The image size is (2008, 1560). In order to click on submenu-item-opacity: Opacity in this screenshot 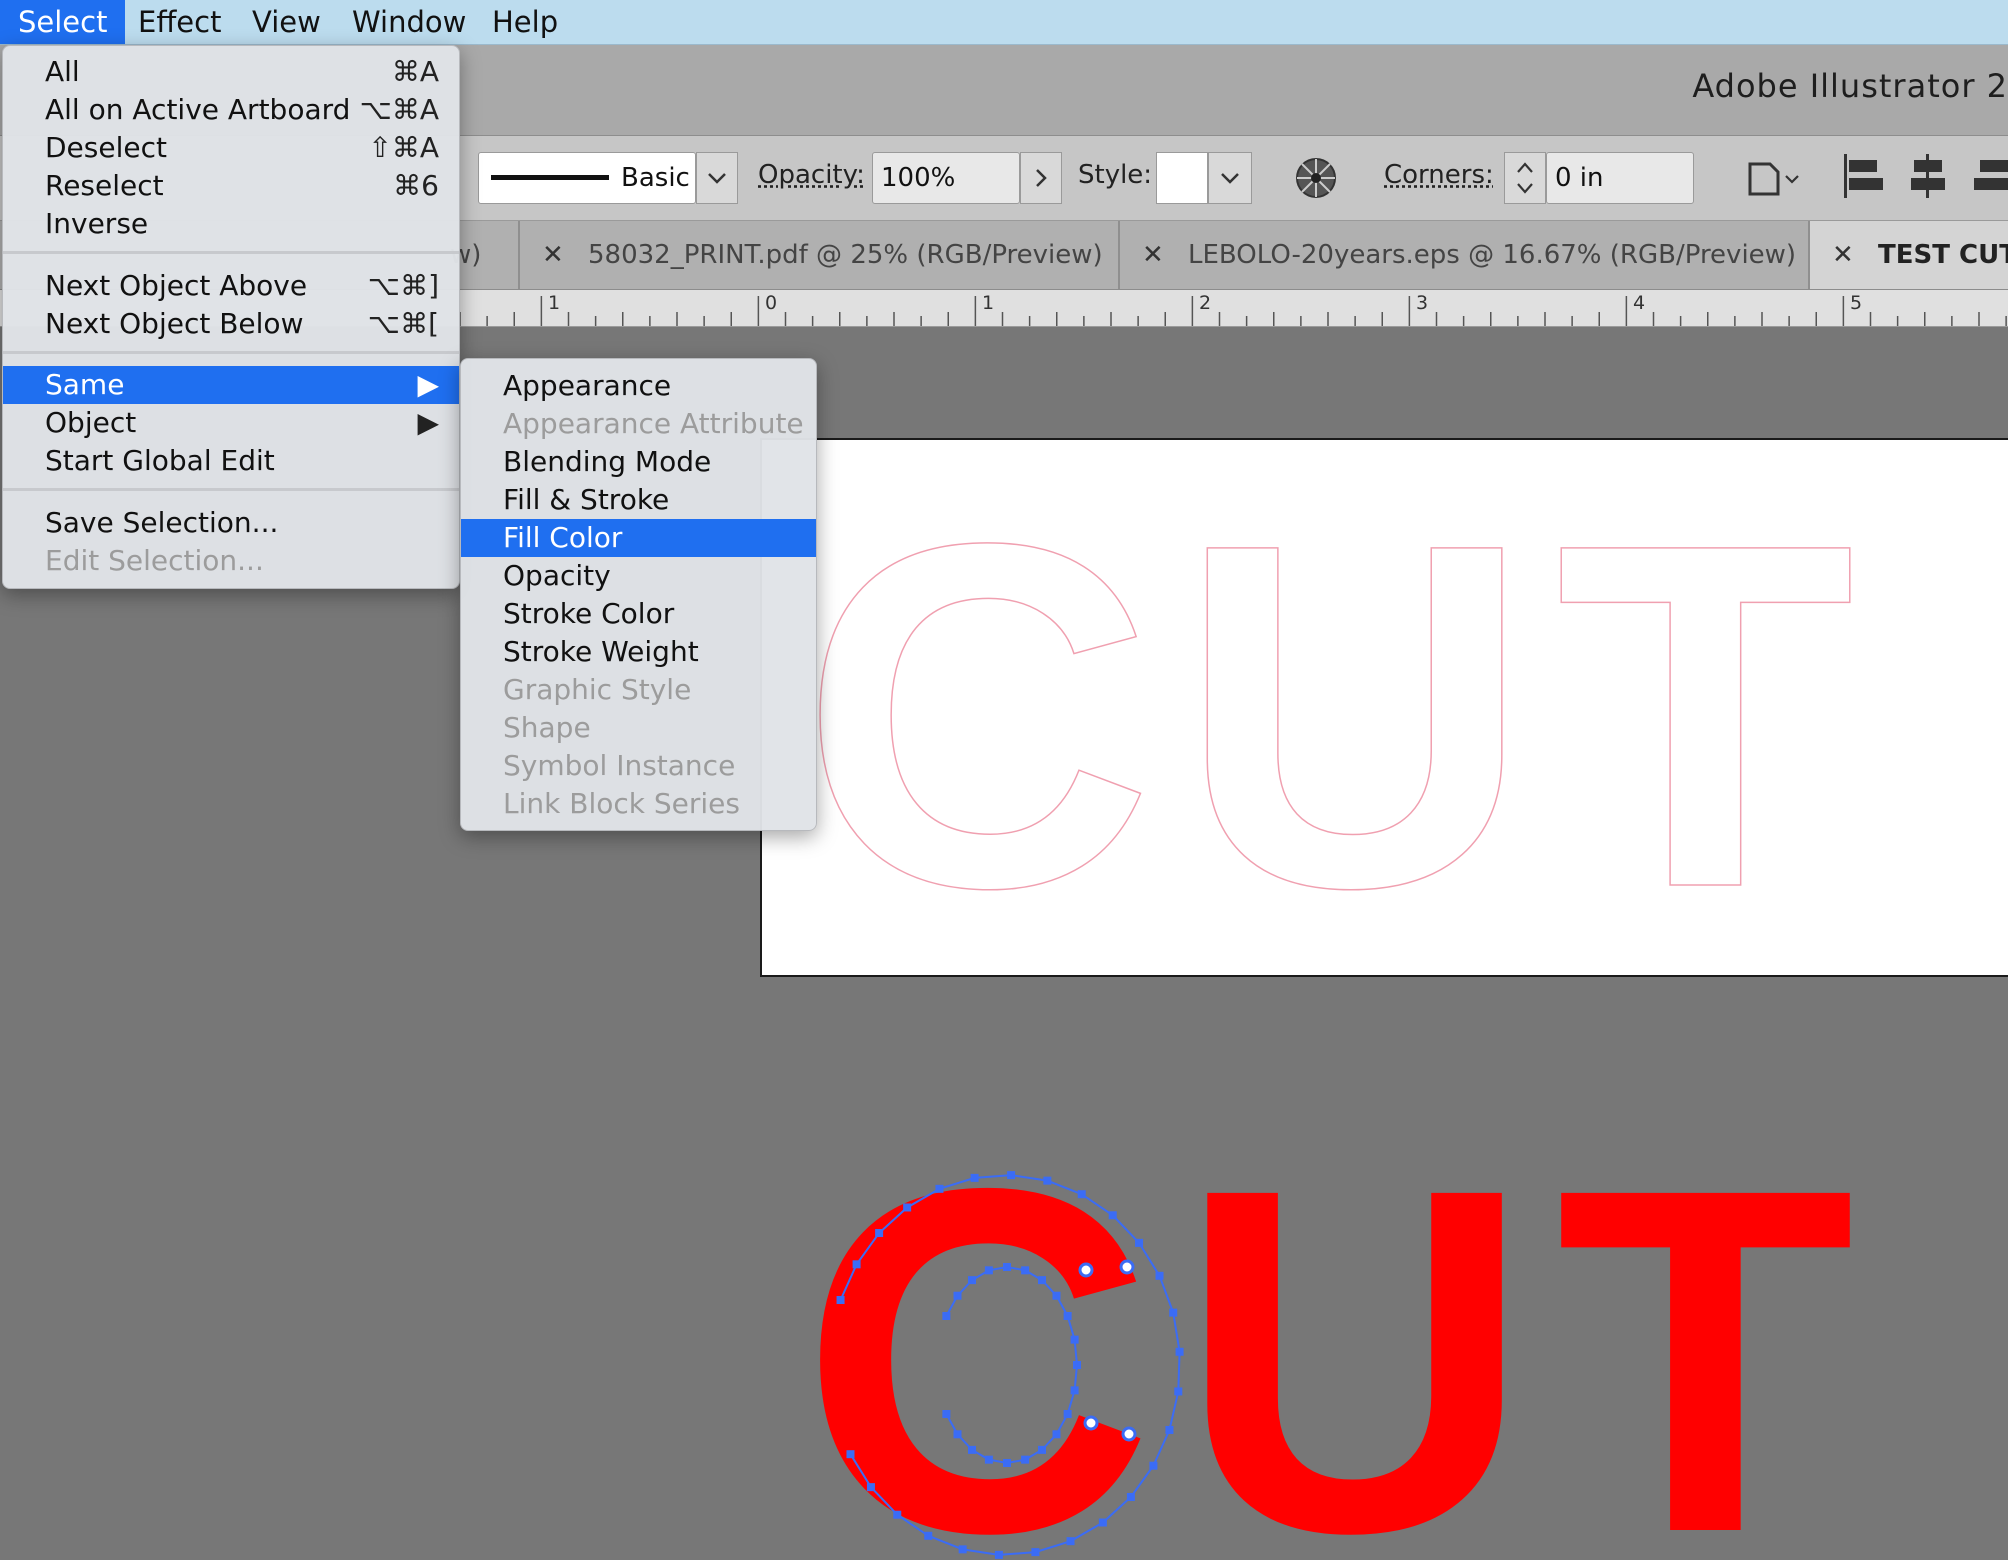, I will do `click(638, 576)`.